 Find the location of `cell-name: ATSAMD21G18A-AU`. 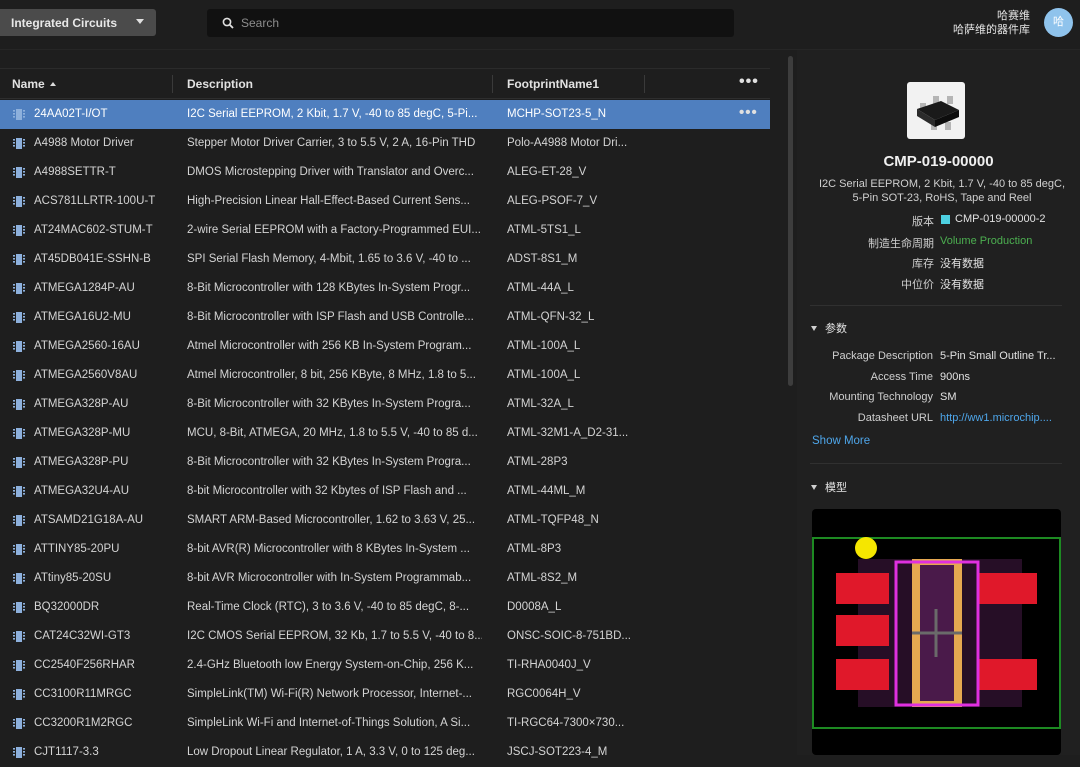

cell-name: ATSAMD21G18A-AU is located at coordinates (89, 520).